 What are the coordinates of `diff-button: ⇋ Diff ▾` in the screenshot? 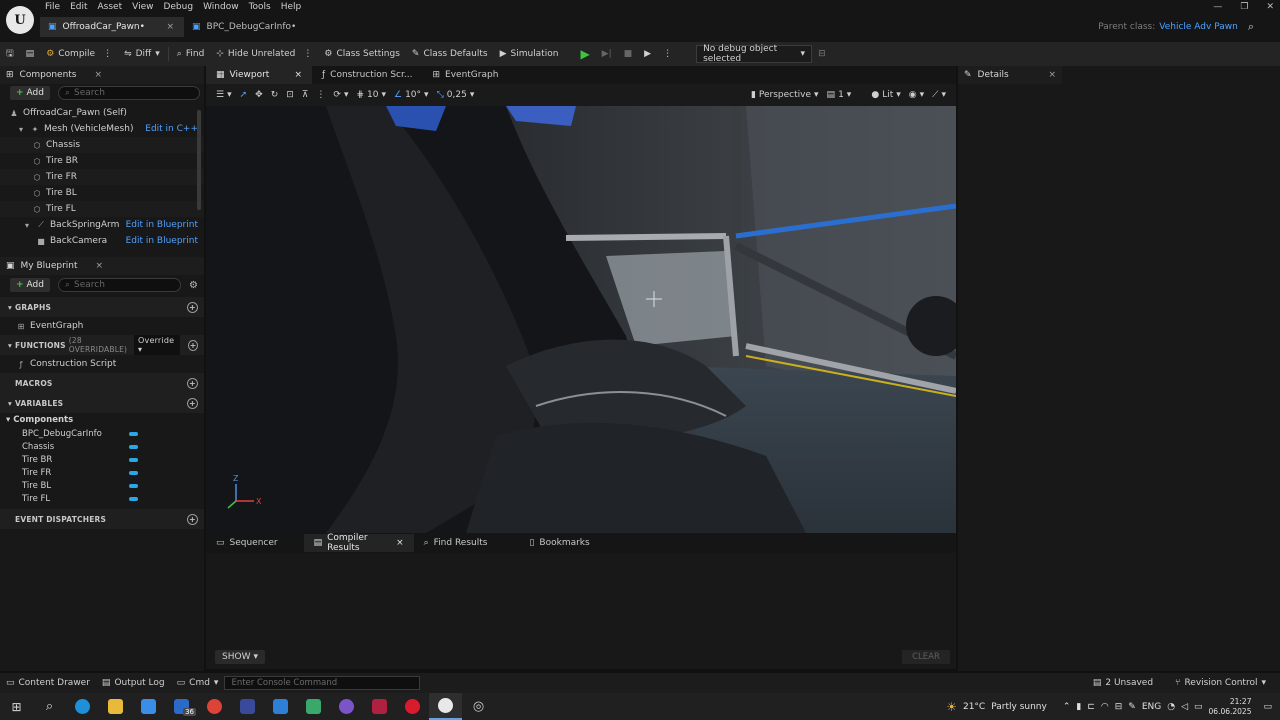 It's located at (142, 54).